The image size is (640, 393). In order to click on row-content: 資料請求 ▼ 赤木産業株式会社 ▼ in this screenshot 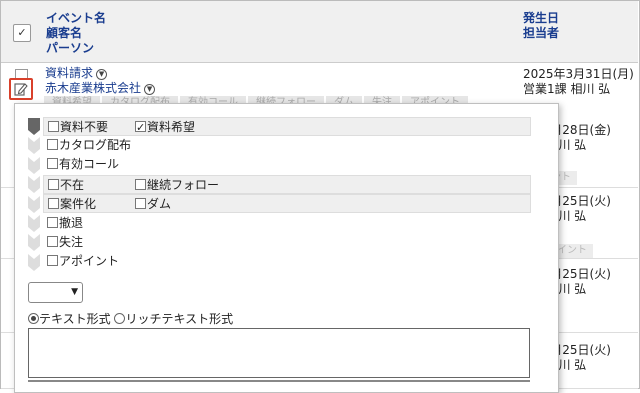, I will do `click(100, 81)`.